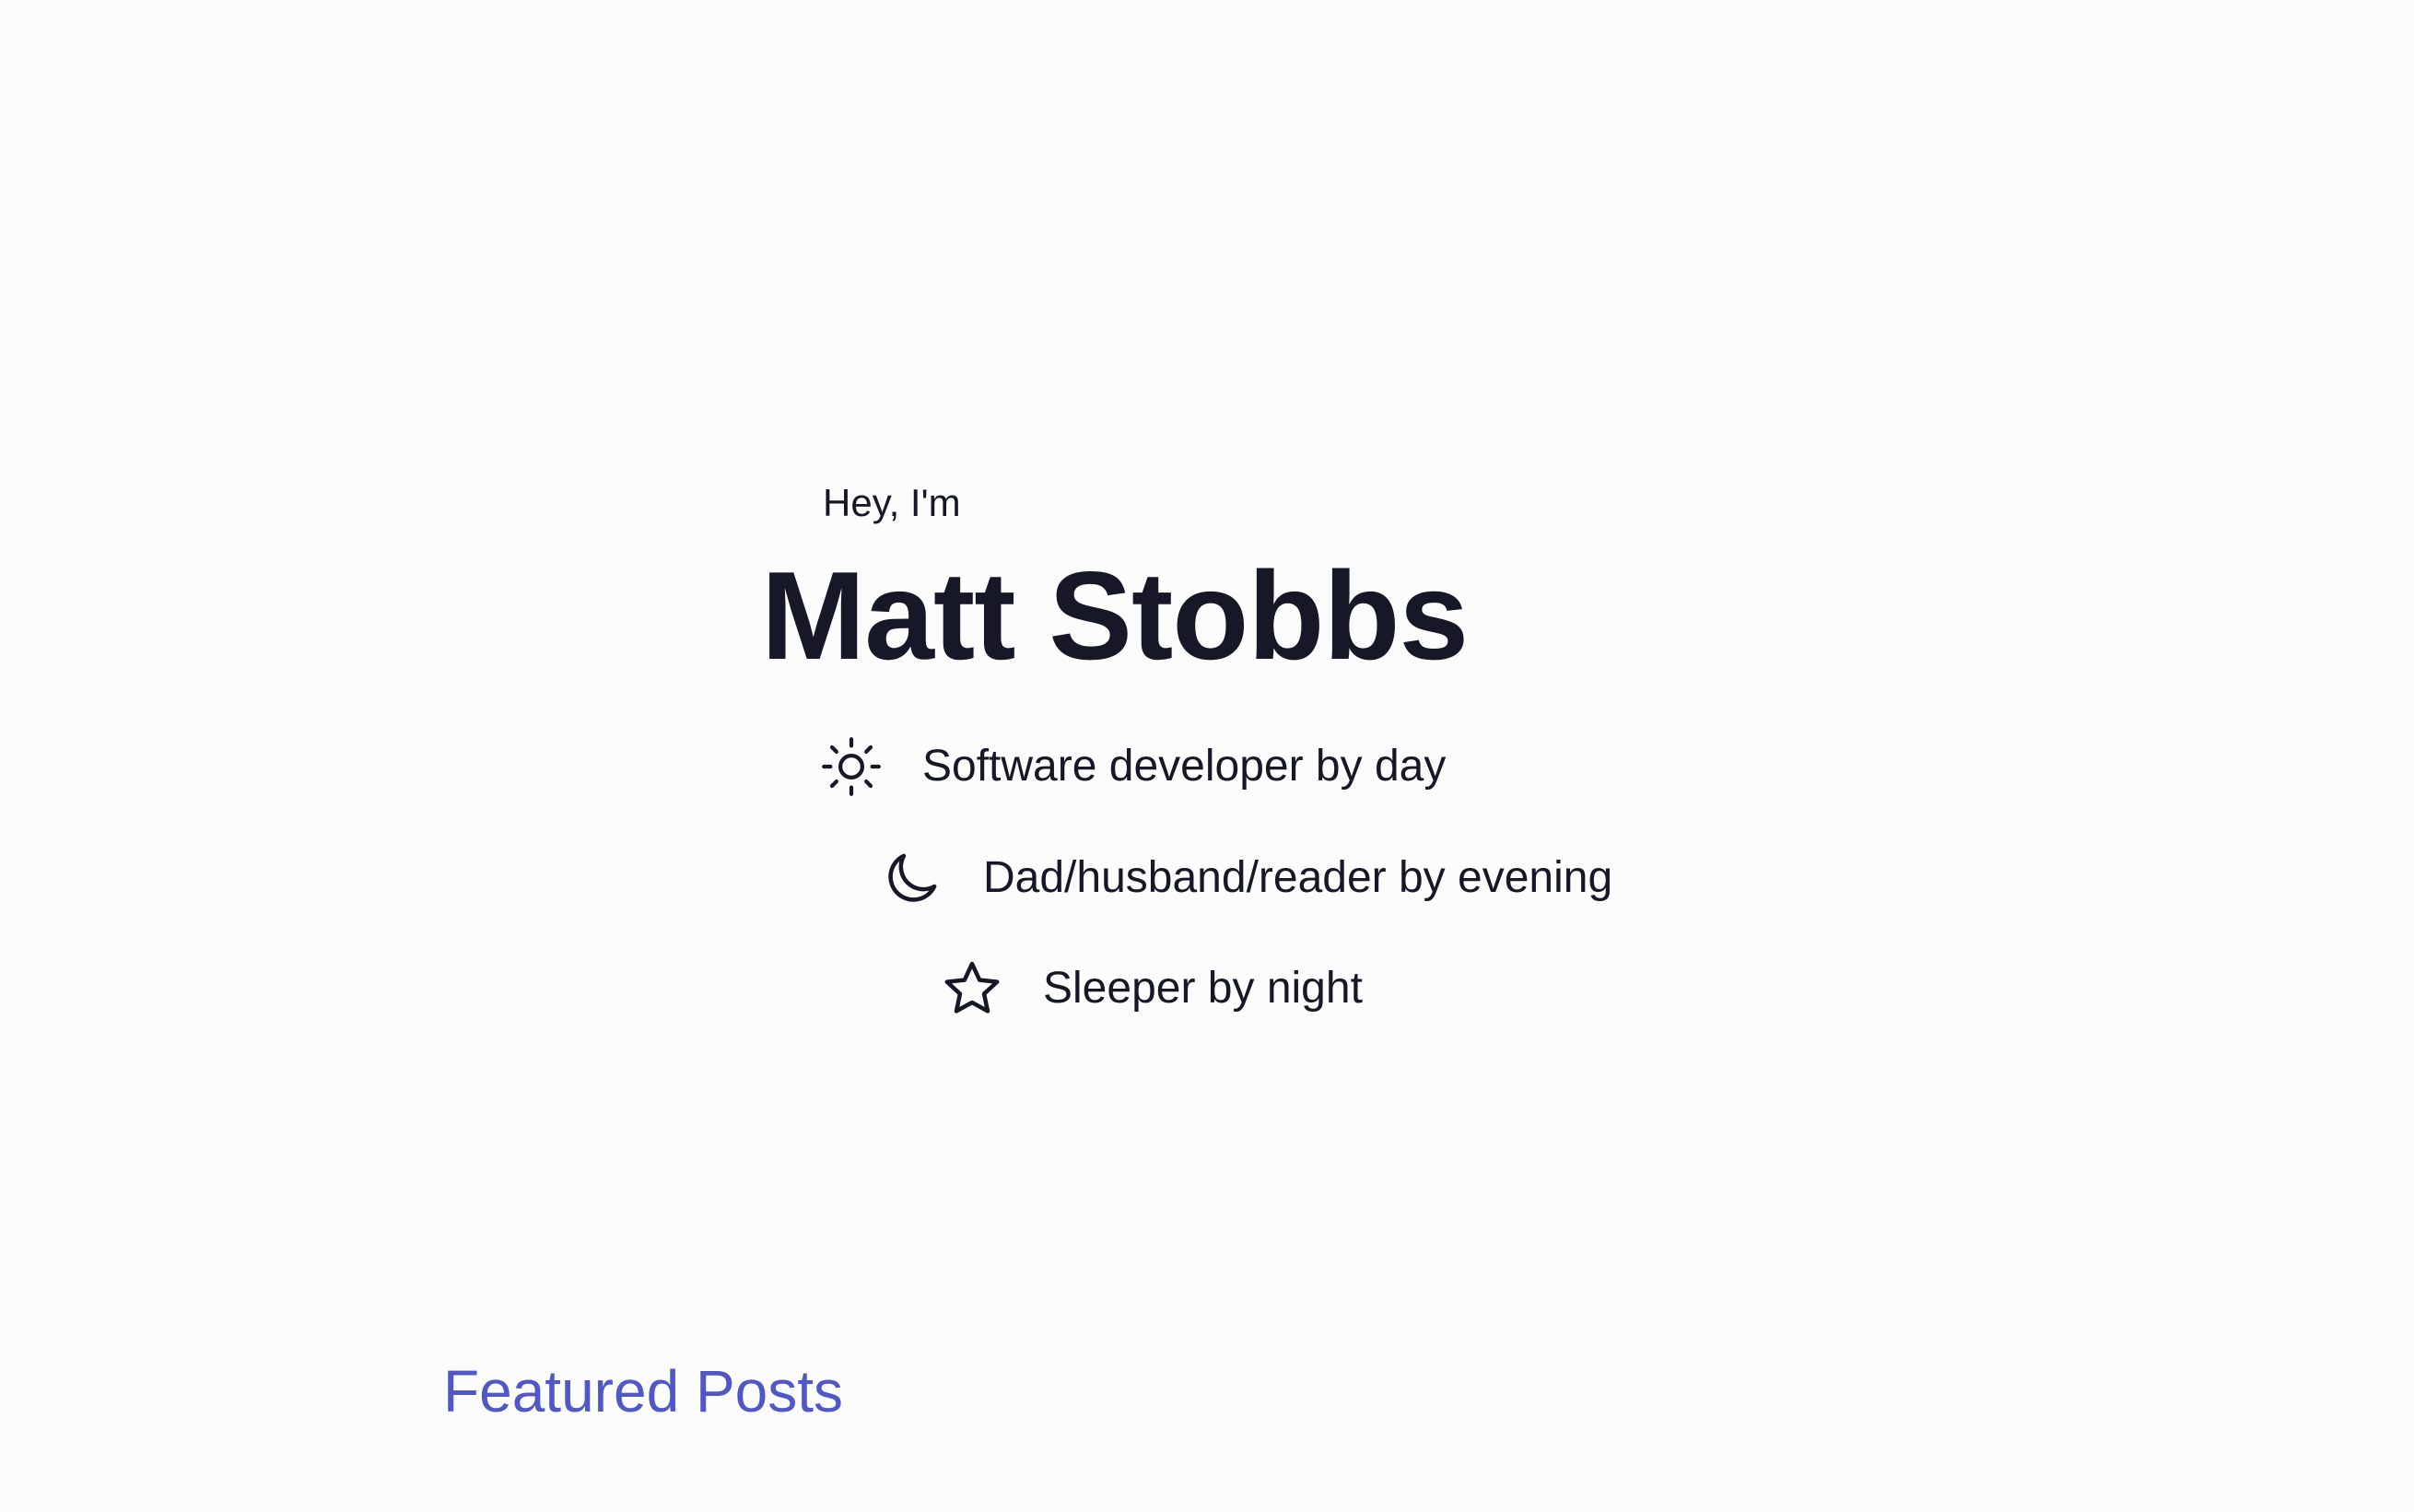  I want to click on tagline-day: Software developer by day, so click(1132, 766).